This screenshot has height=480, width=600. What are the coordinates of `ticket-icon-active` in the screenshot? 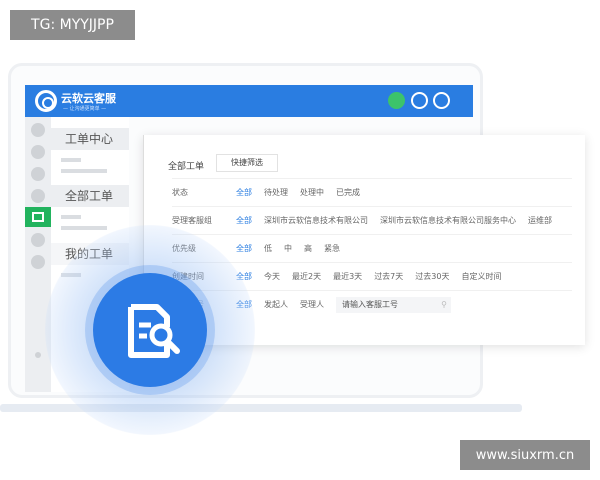 It's located at (38, 217).